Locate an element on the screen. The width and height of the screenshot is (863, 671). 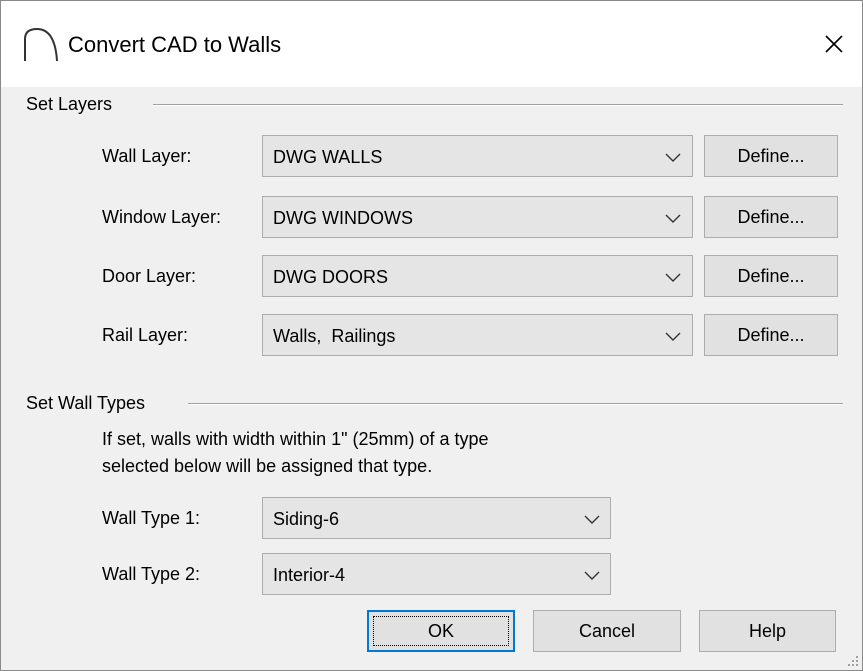
wall-layer-select: DWG WALLS is located at coordinates (477, 156).